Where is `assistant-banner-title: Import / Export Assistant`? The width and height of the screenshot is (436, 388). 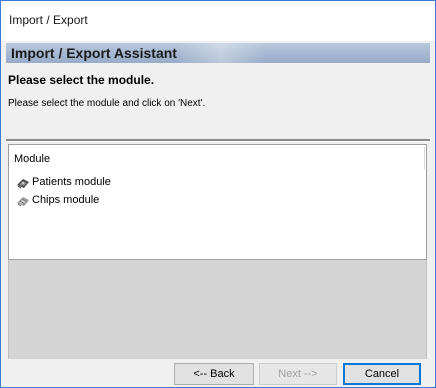
assistant-banner-title: Import / Export Assistant is located at coordinates (94, 53).